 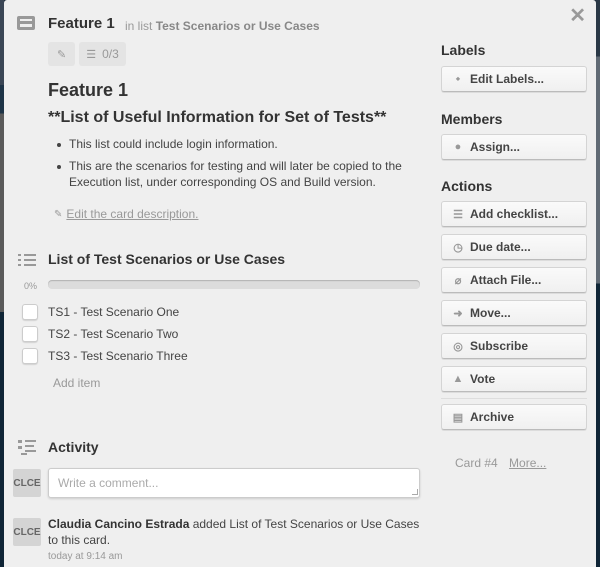 What do you see at coordinates (458, 147) in the screenshot?
I see `person-icon: ●` at bounding box center [458, 147].